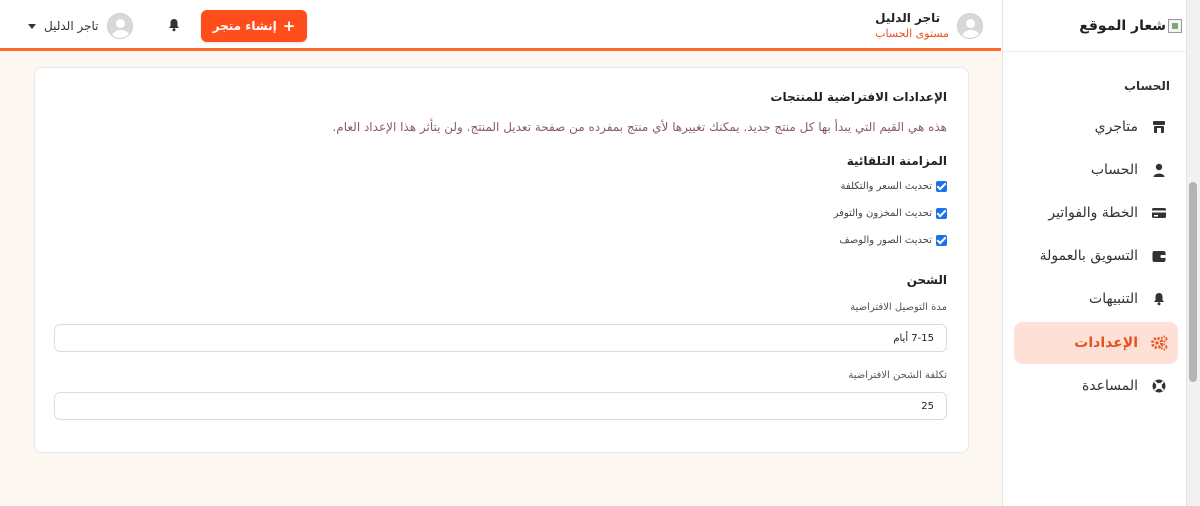 The width and height of the screenshot is (1200, 506). Describe the element at coordinates (71, 26) in the screenshot. I see `user-menu-name: تاجر الدليل` at that location.